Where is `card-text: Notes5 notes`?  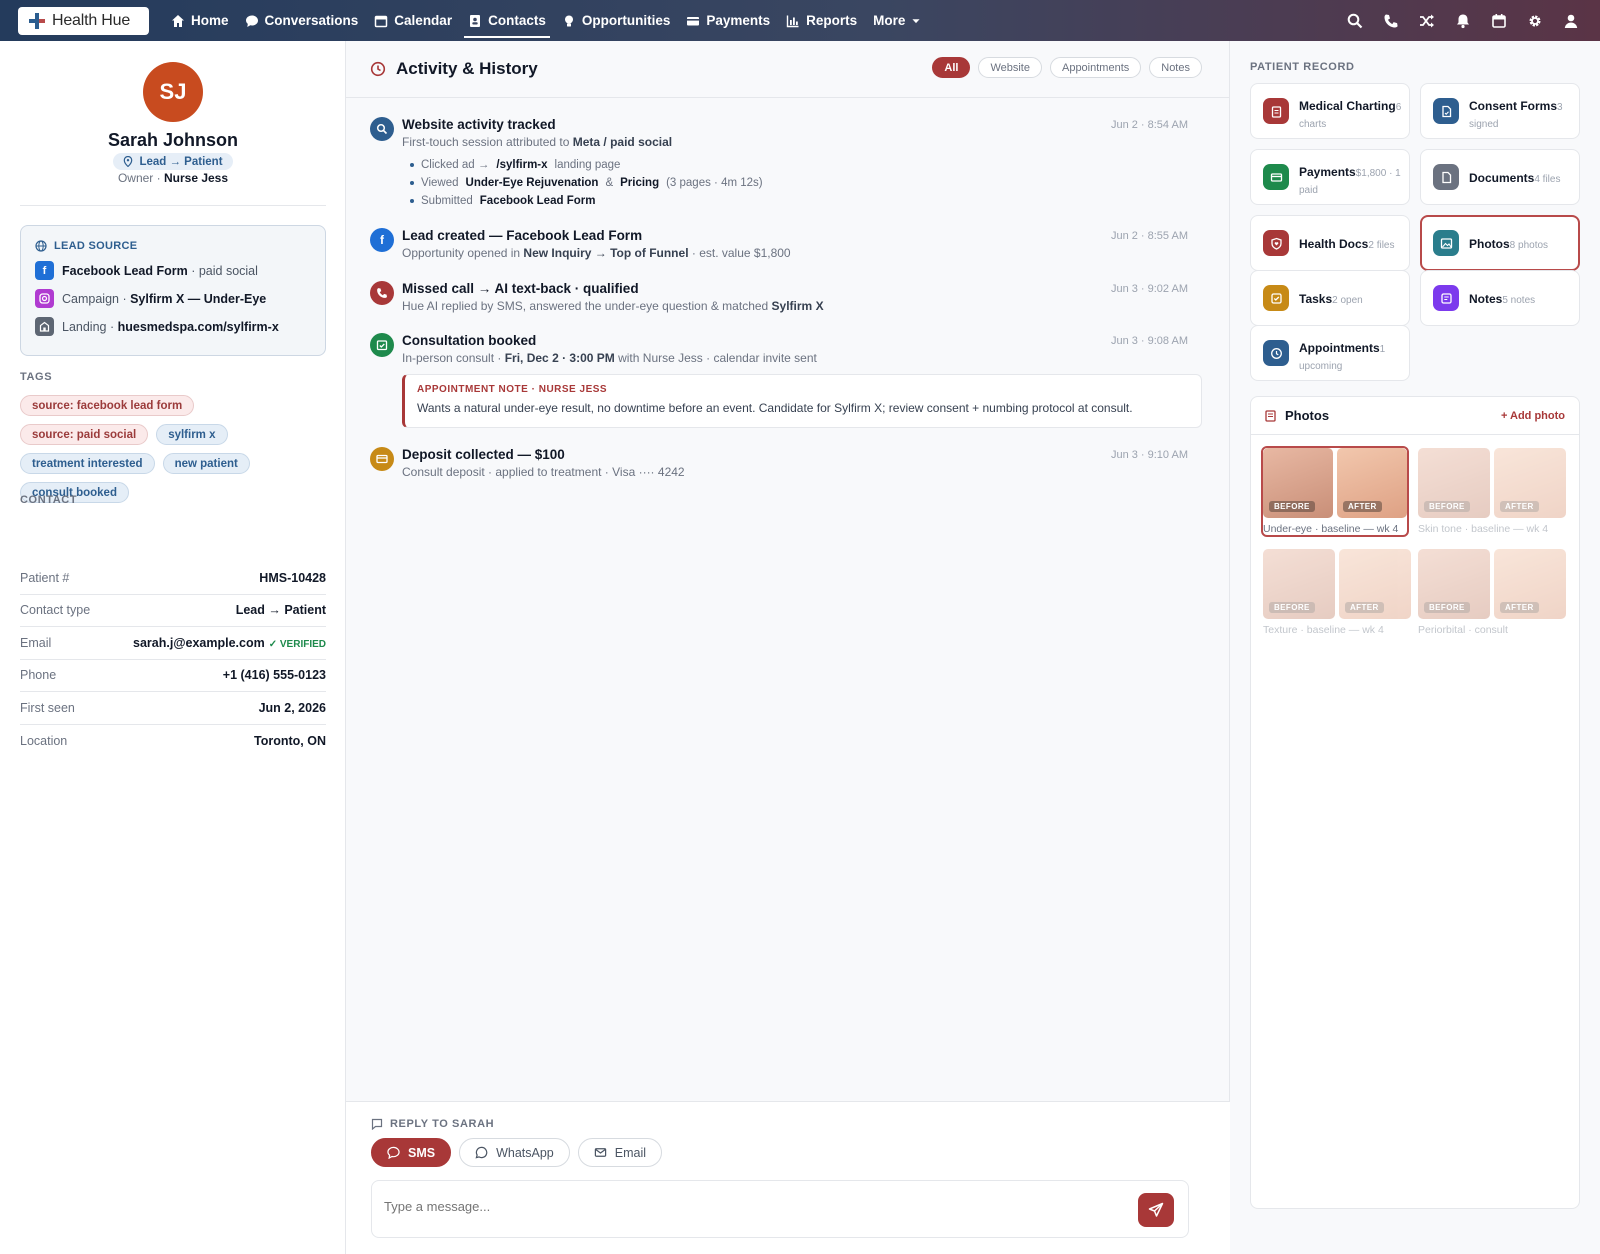
card-text: Notes5 notes is located at coordinates (1523, 300).